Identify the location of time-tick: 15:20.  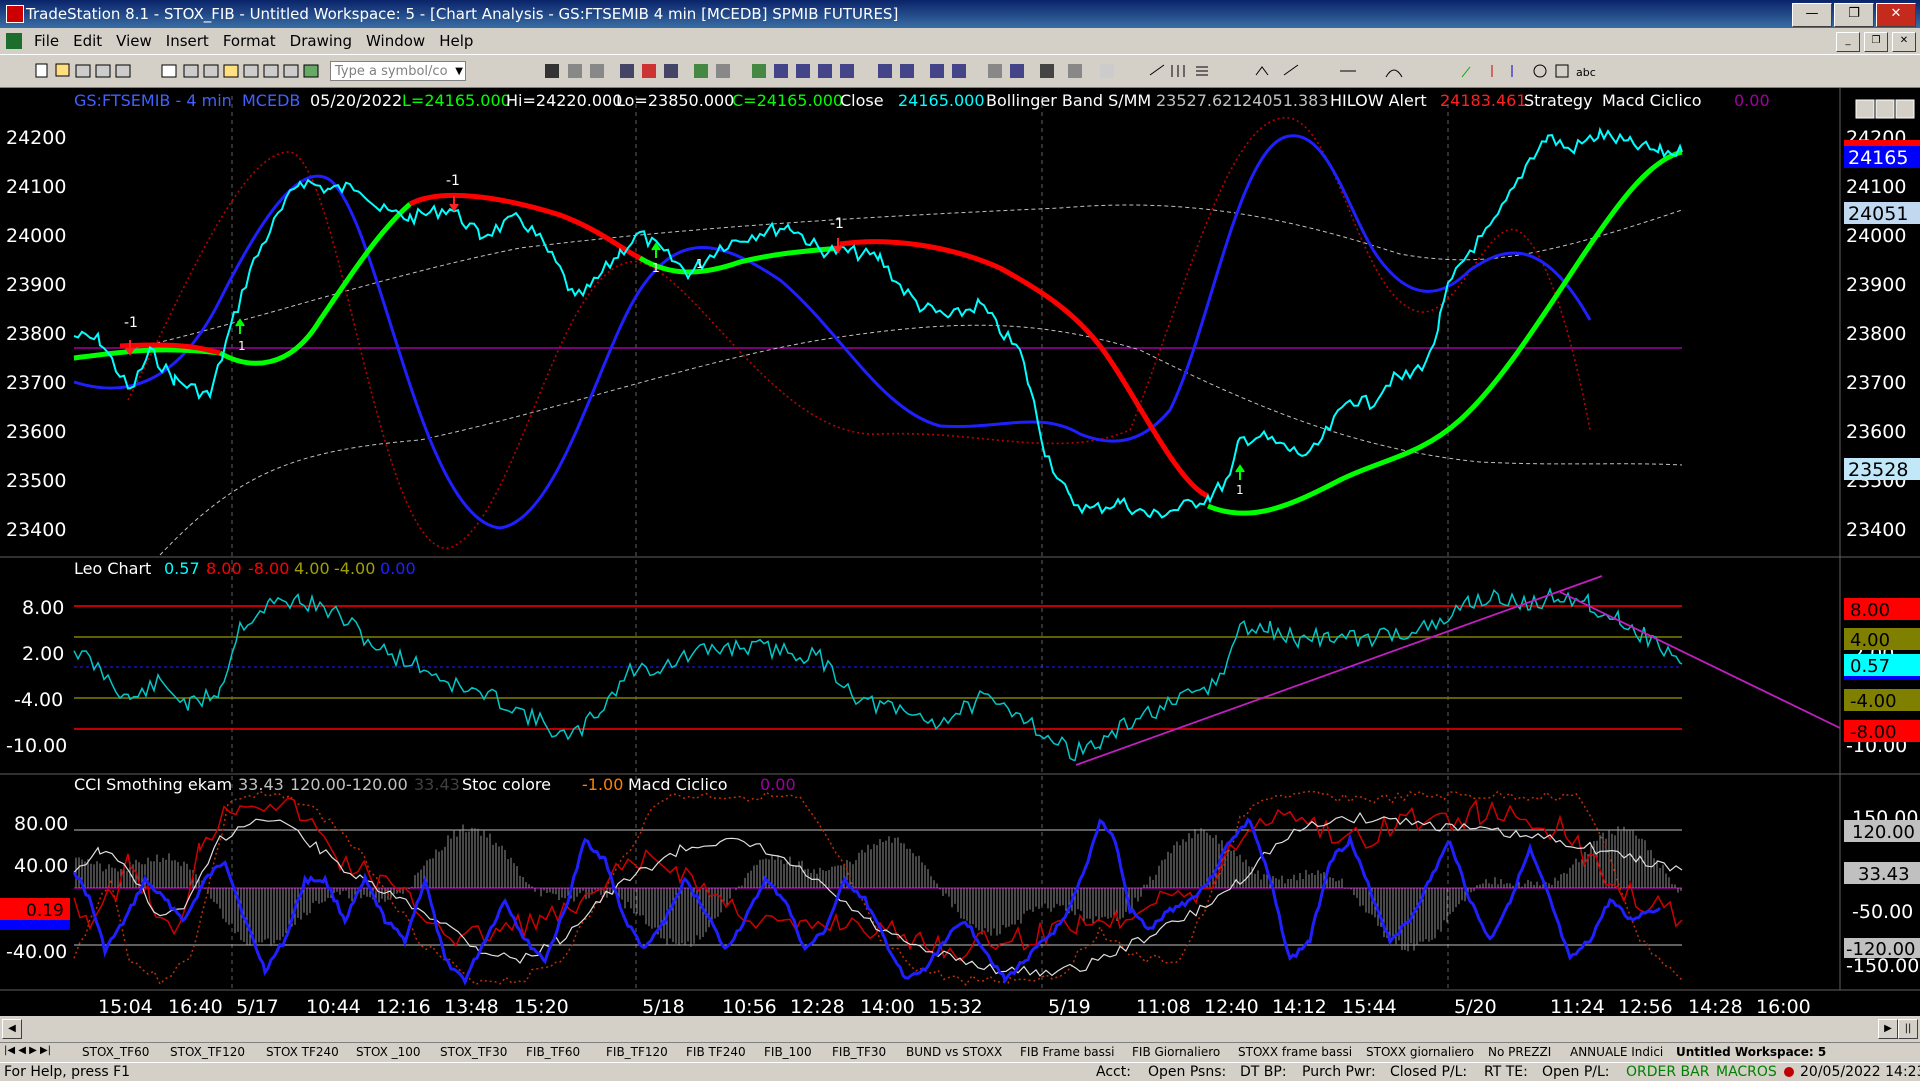
(541, 1006).